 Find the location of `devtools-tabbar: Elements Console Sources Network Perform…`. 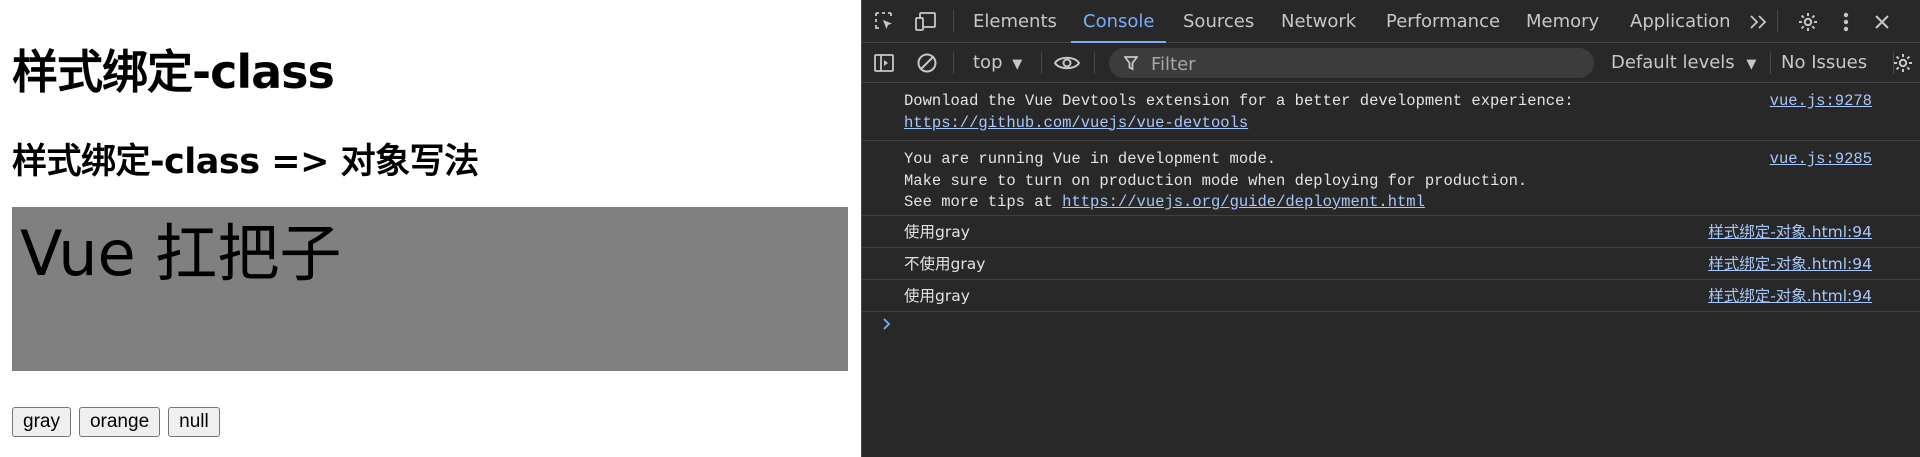

devtools-tabbar: Elements Console Sources Network Perform… is located at coordinates (1391, 21).